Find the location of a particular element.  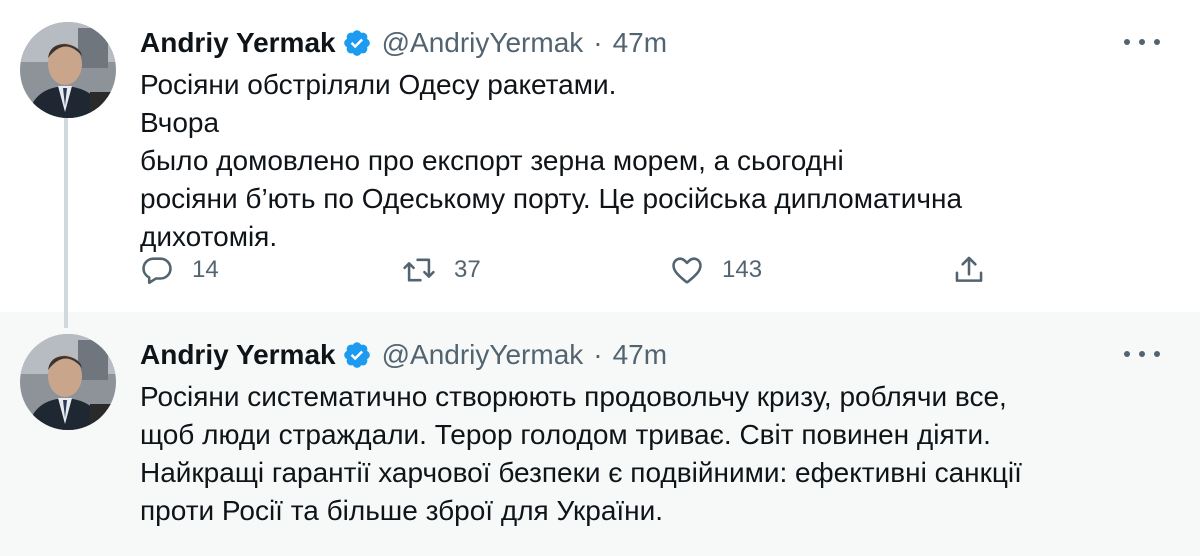

share-button is located at coordinates (969, 270).